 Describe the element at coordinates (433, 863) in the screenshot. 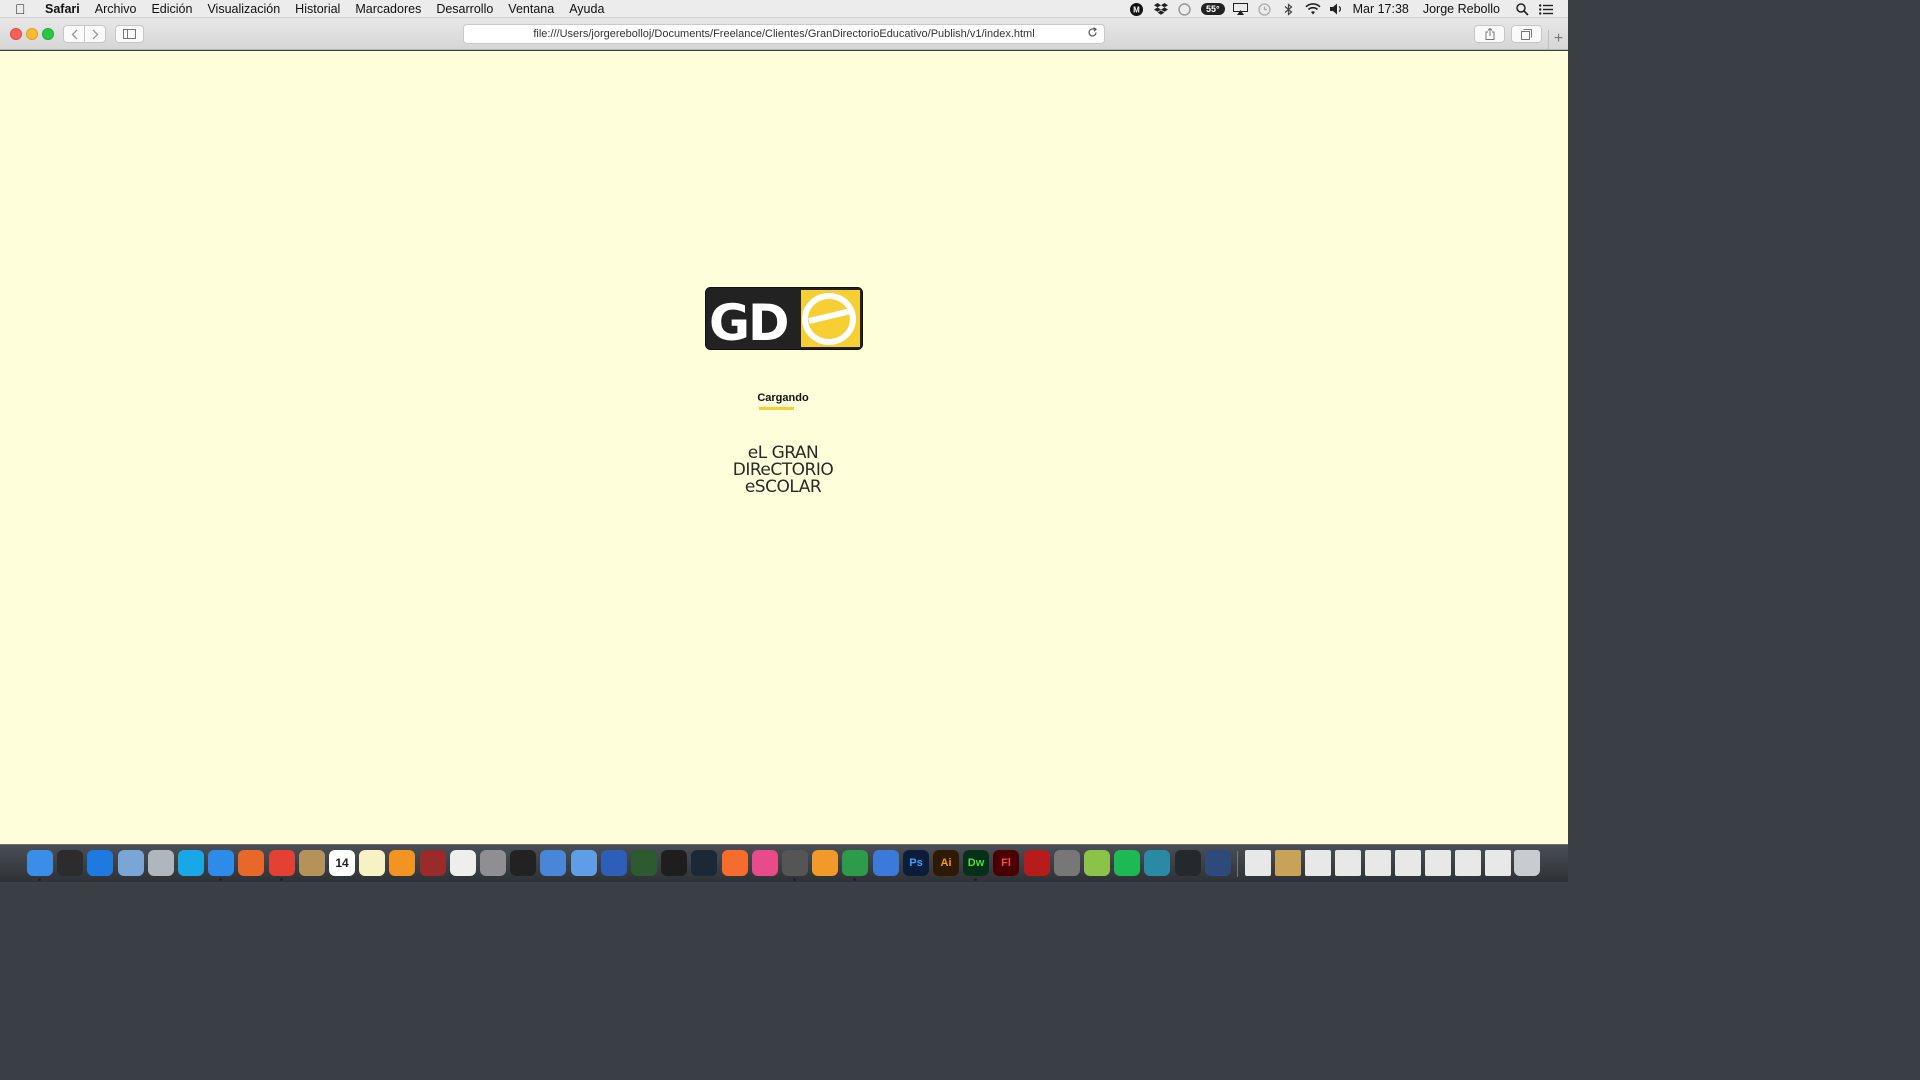

I see `photo-booth-icon` at that location.